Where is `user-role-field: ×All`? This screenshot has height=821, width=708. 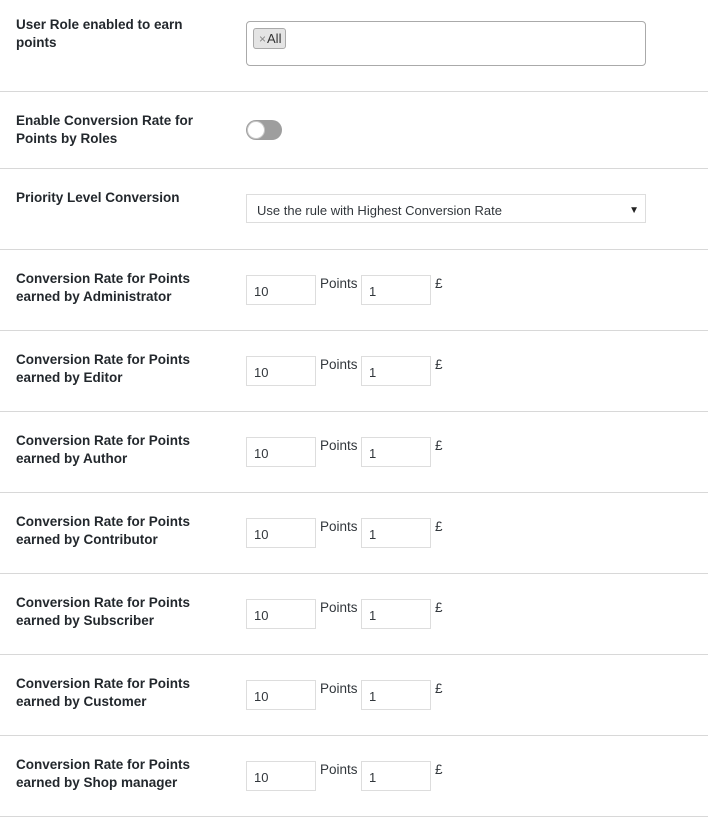 user-role-field: ×All is located at coordinates (446, 43).